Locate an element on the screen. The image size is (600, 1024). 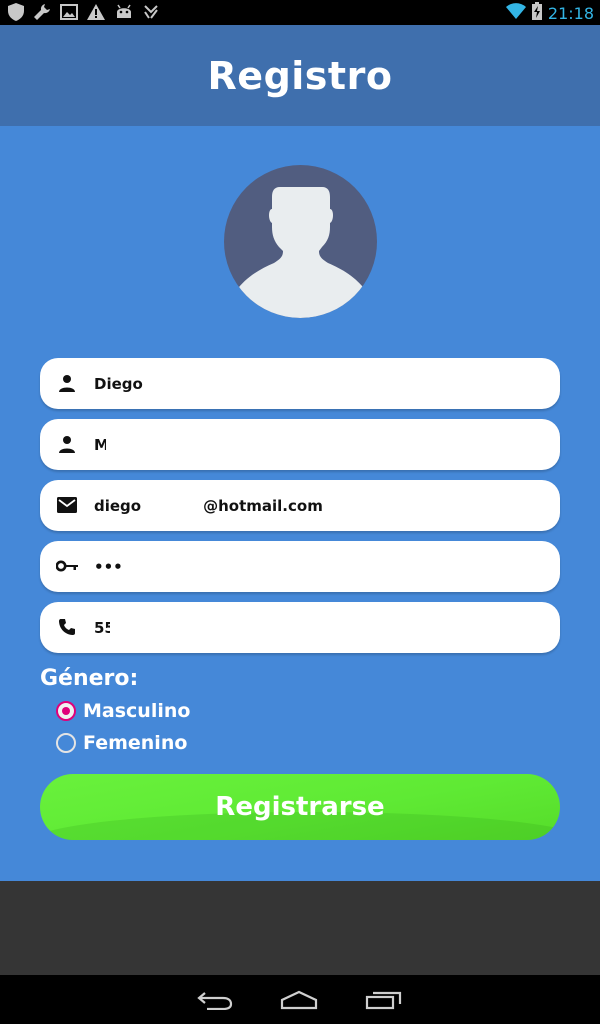
radio-button-unchecked is located at coordinates (66, 743).